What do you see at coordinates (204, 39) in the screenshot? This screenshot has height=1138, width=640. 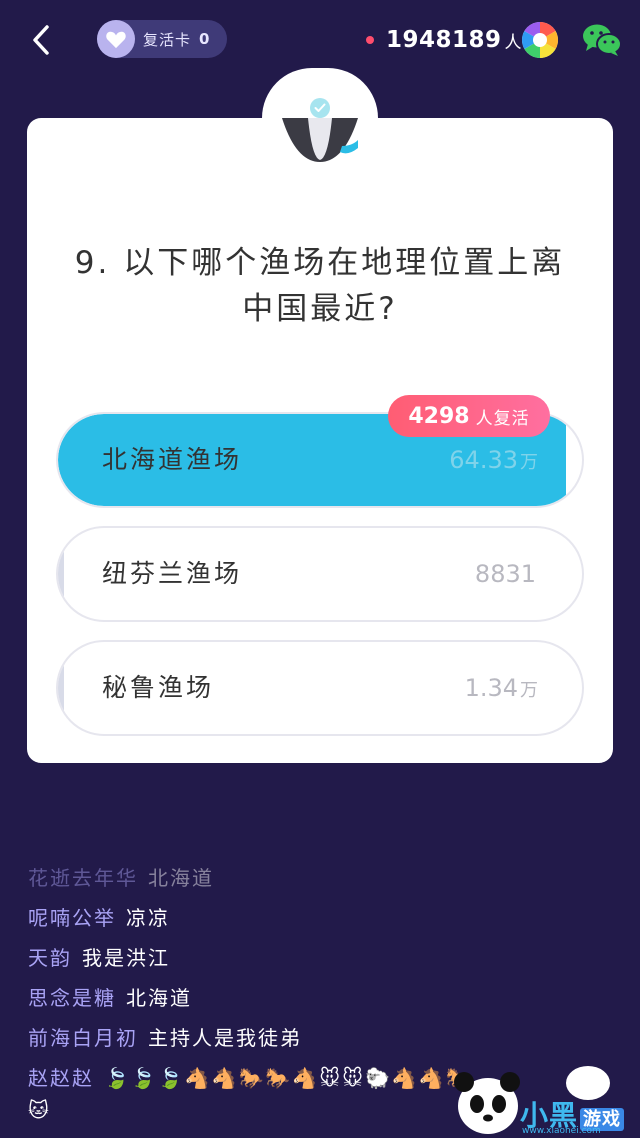 I see `revive-card-count: 0` at bounding box center [204, 39].